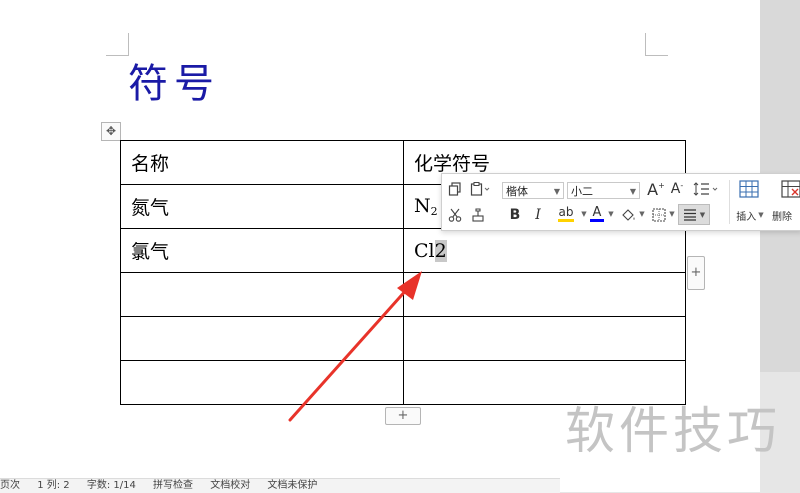  What do you see at coordinates (673, 431) in the screenshot?
I see `watermark-text: 软件技巧` at bounding box center [673, 431].